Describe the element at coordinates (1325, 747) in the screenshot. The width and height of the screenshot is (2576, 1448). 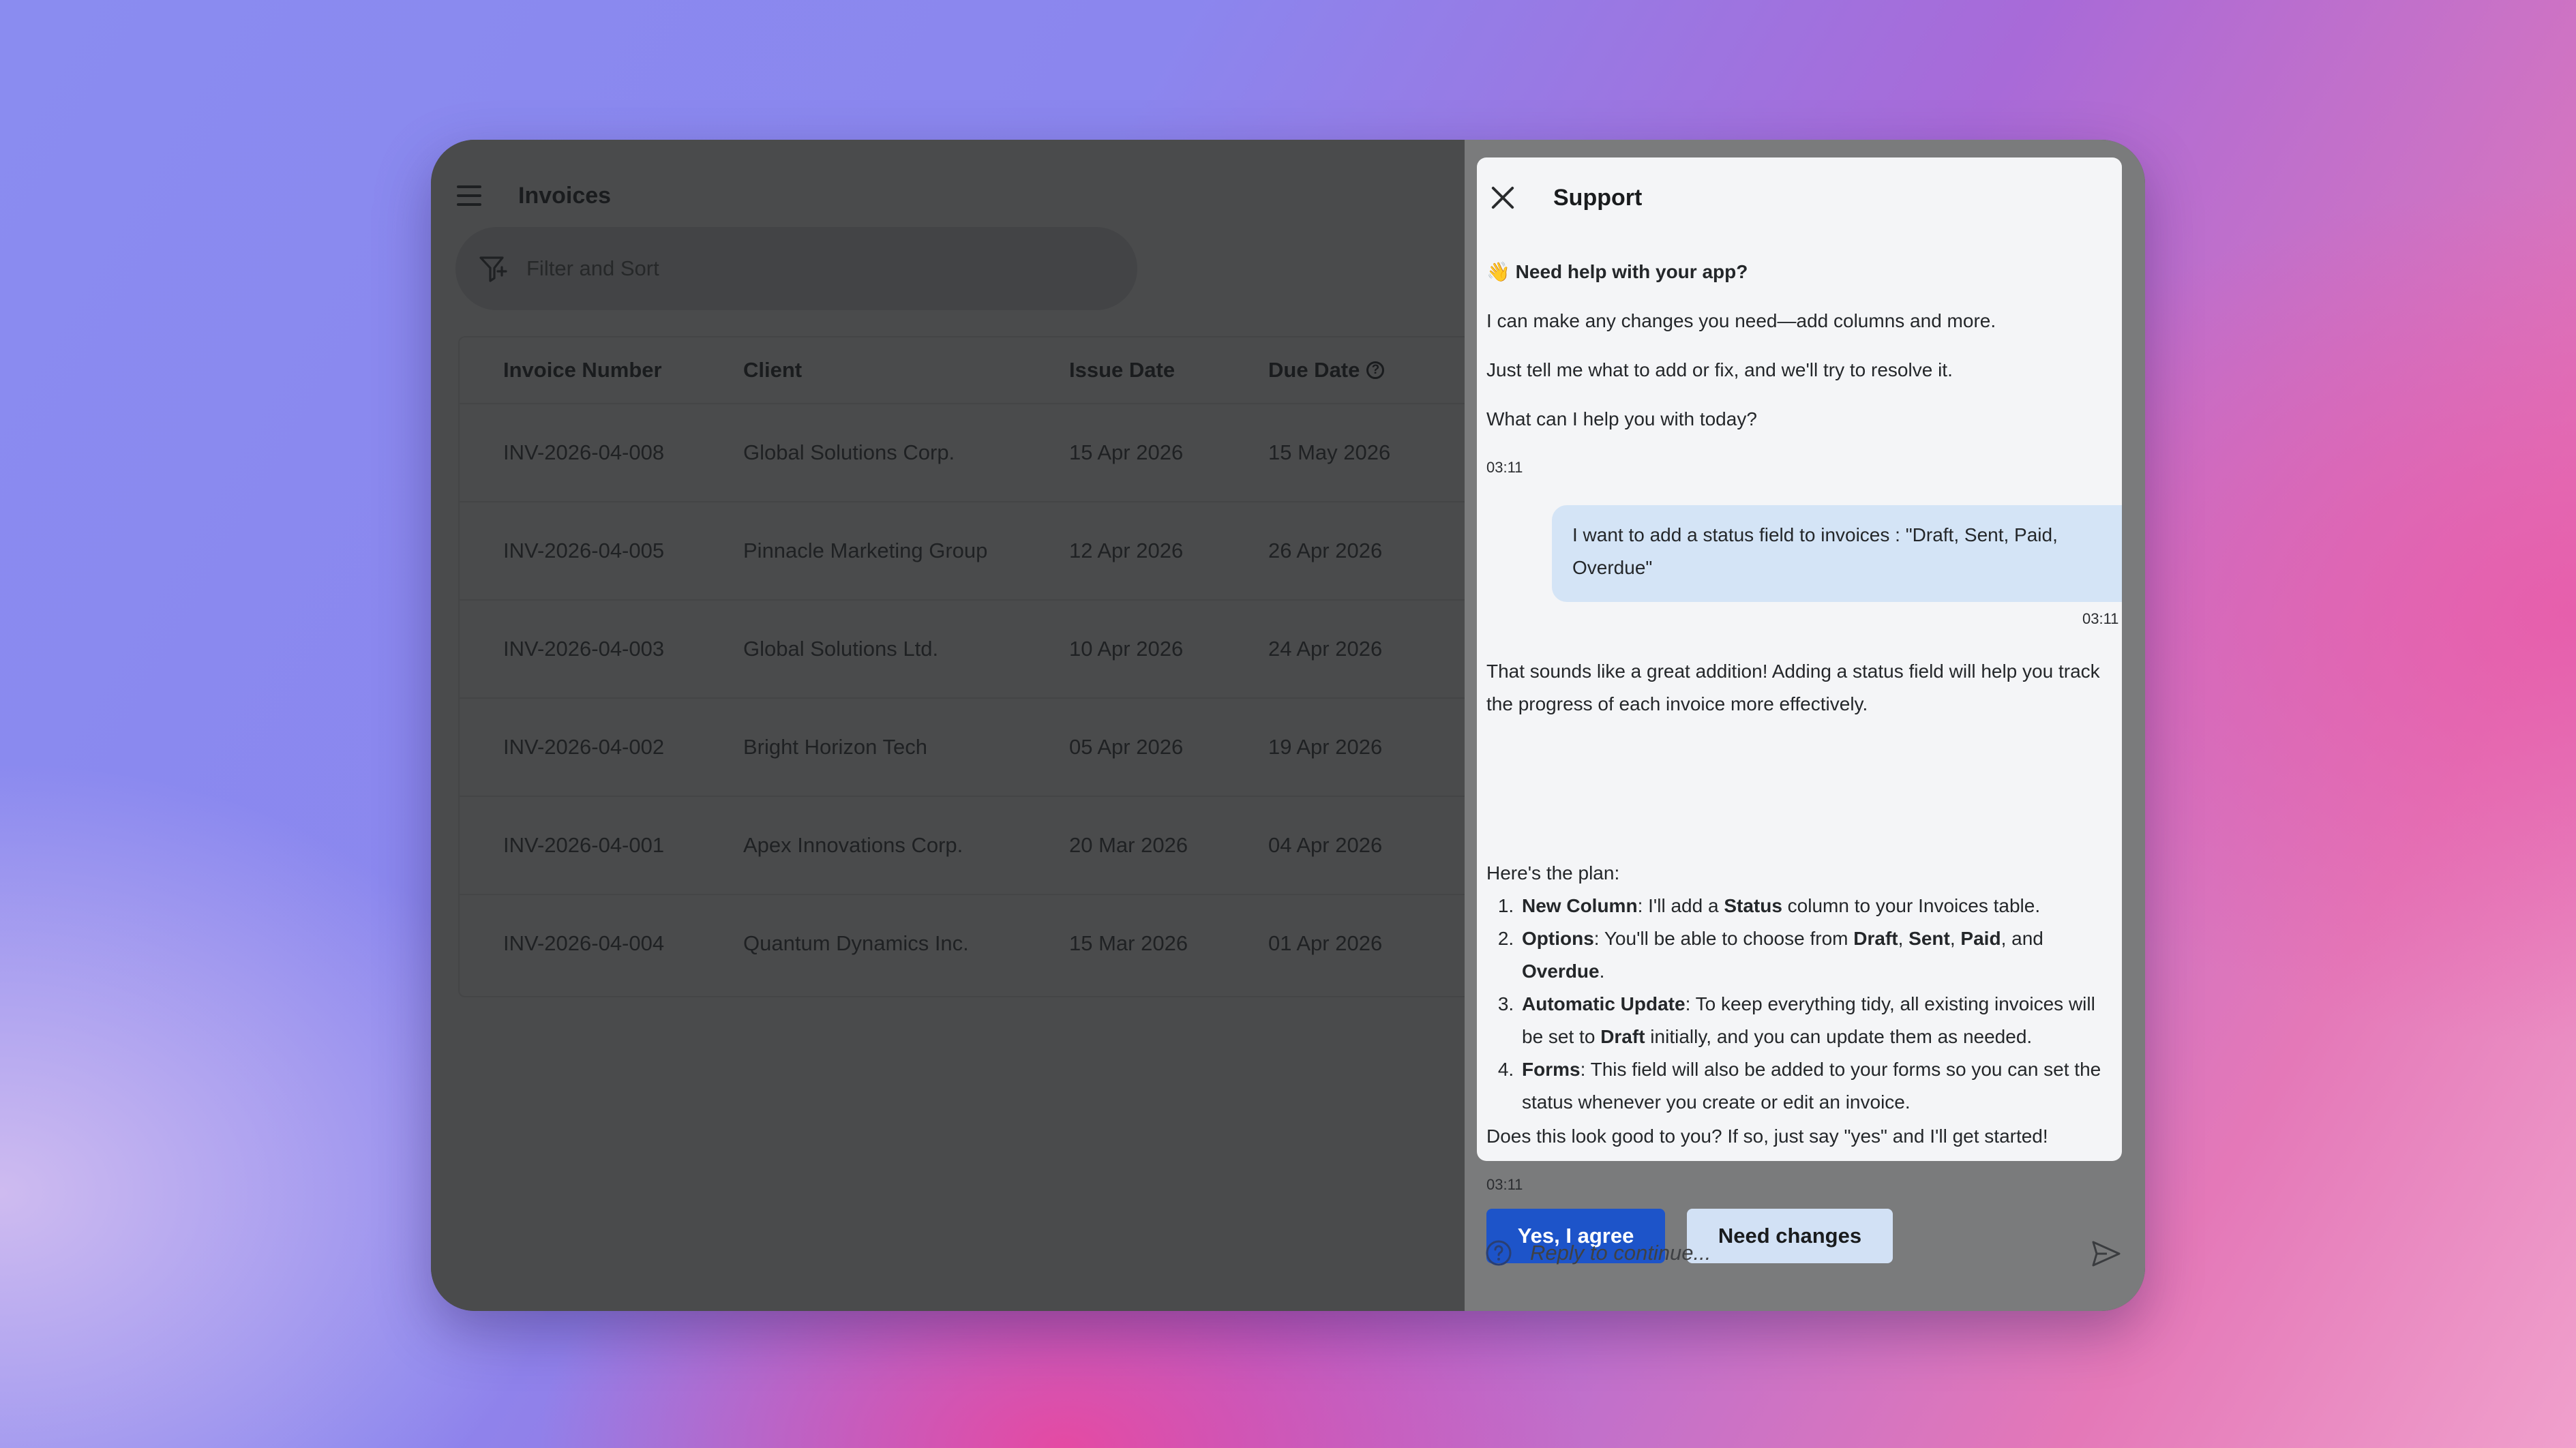
I see `cell-due-date: 19 Apr 2026` at that location.